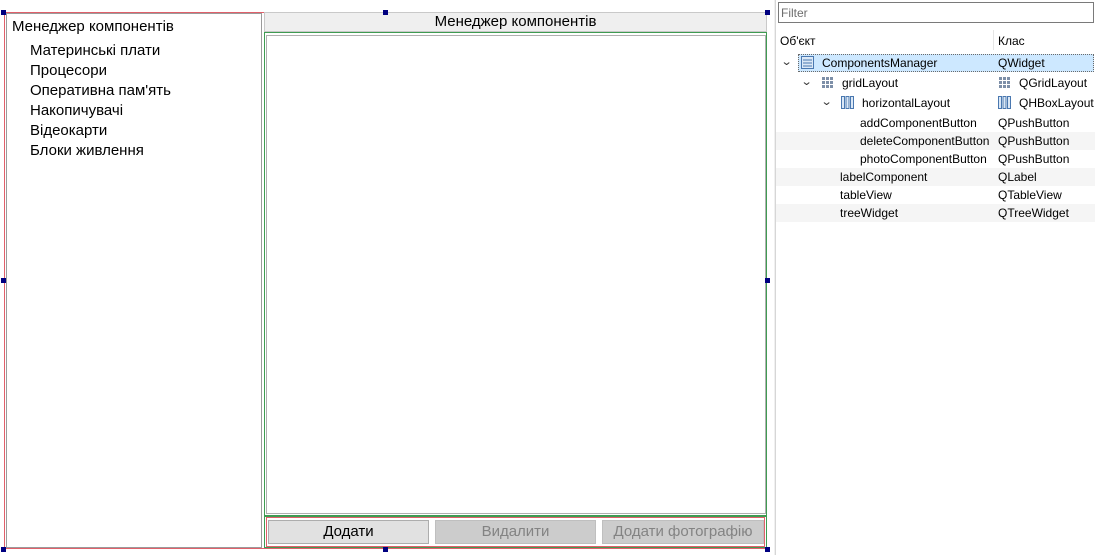  What do you see at coordinates (100, 151) in the screenshot?
I see `tree-item-psus: Блоки живлення` at bounding box center [100, 151].